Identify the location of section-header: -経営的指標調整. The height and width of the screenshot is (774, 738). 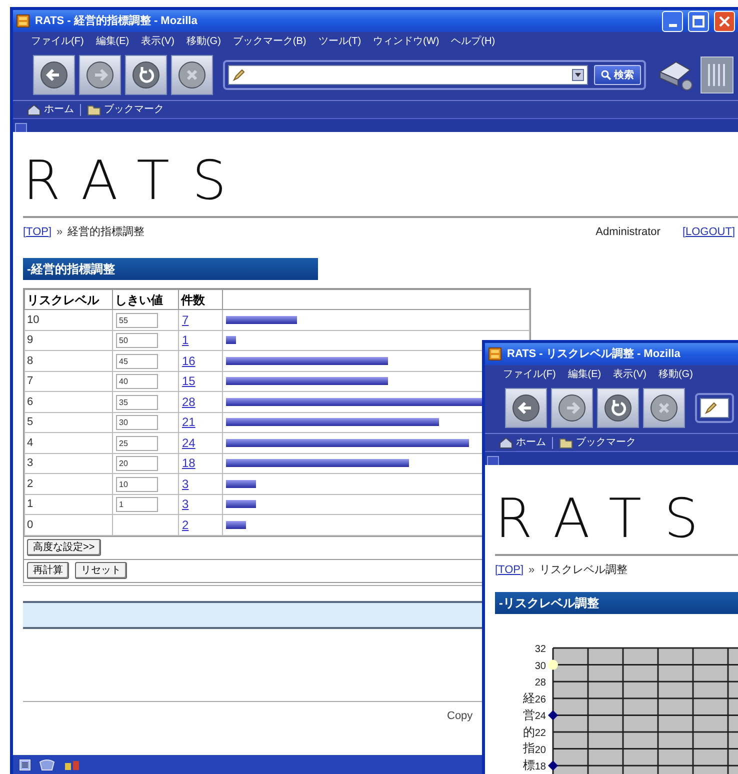
(170, 269).